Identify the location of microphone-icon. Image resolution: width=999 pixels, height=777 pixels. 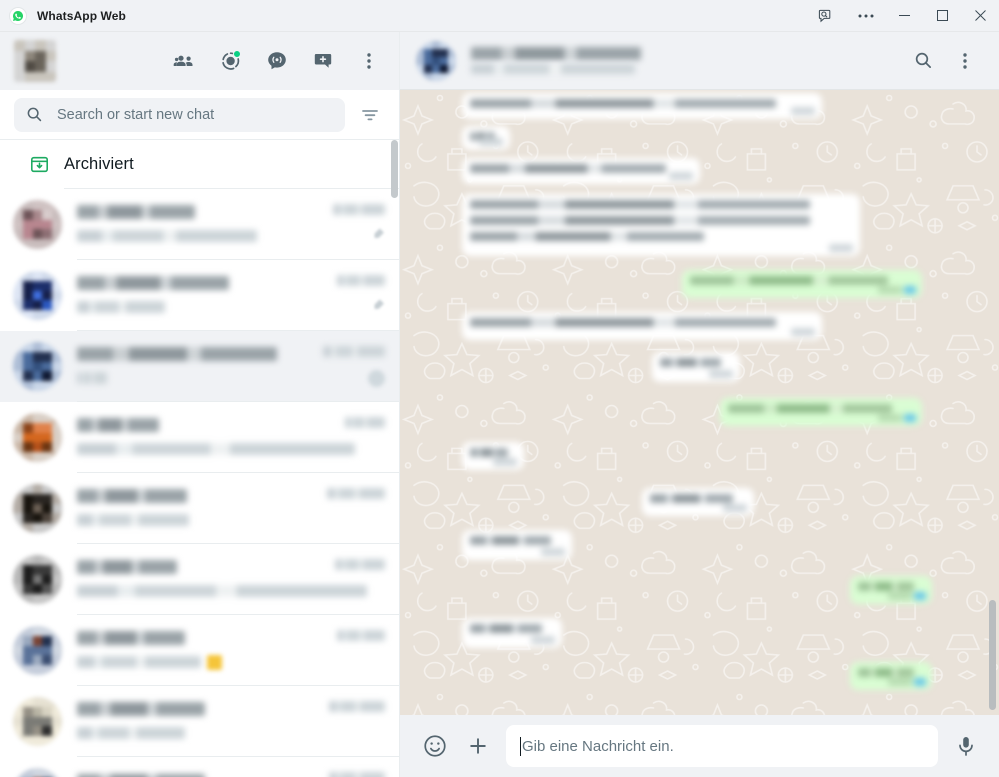
(966, 746).